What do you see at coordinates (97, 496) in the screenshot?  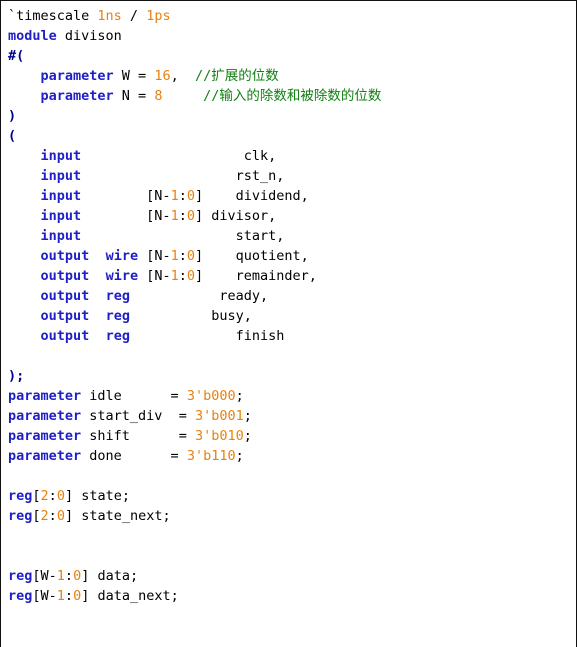 I see `code-token-plain: ] state;` at bounding box center [97, 496].